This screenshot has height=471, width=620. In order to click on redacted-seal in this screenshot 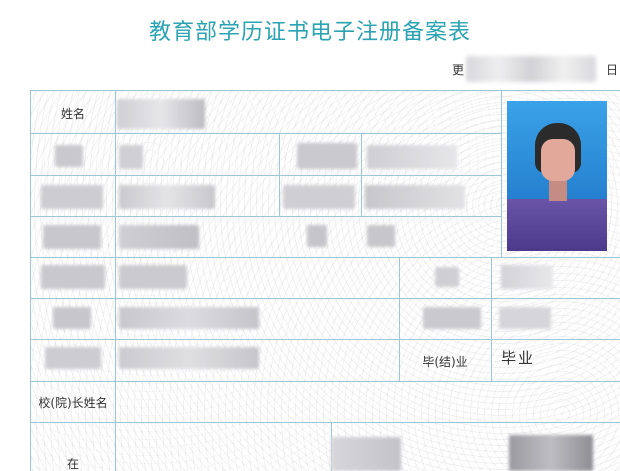, I will do `click(366, 454)`.